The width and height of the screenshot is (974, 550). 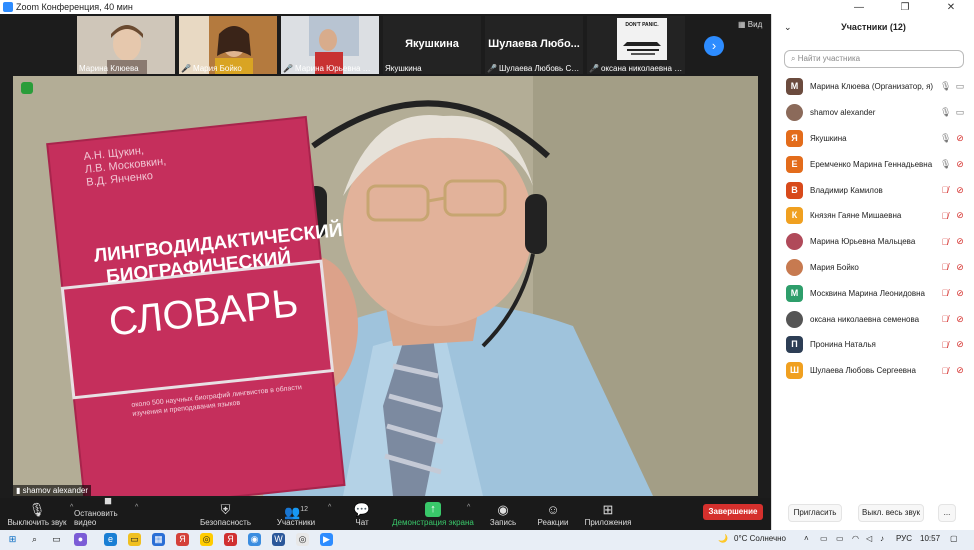 What do you see at coordinates (228, 45) in the screenshot?
I see `thumbnail-2: 🎤 Мария Бойко` at bounding box center [228, 45].